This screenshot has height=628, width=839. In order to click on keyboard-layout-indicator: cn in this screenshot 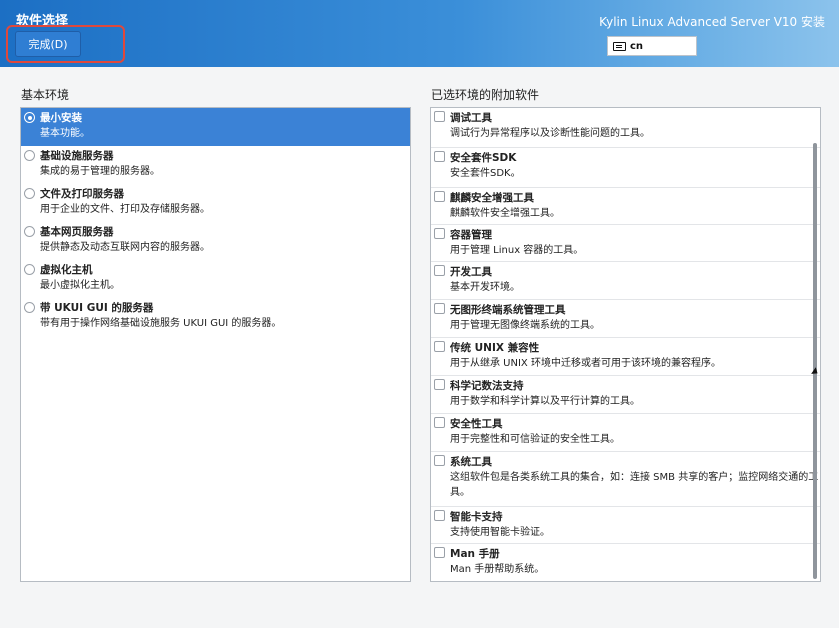, I will do `click(652, 46)`.